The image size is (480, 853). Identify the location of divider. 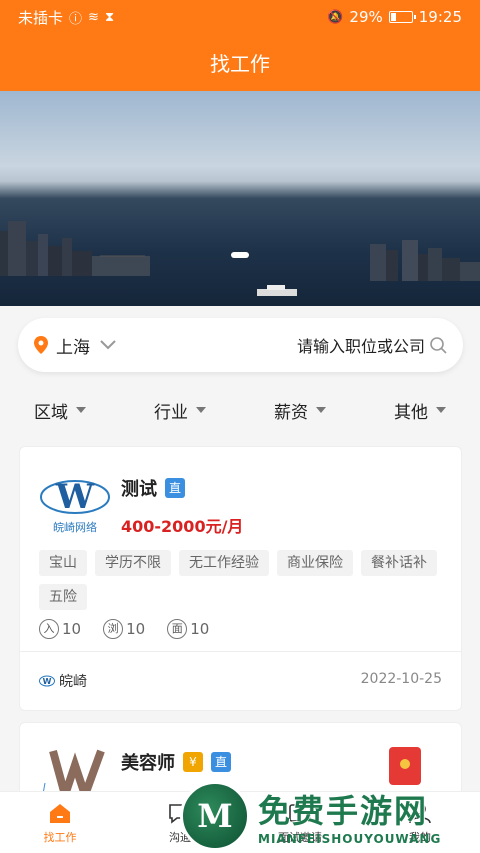
(240, 651).